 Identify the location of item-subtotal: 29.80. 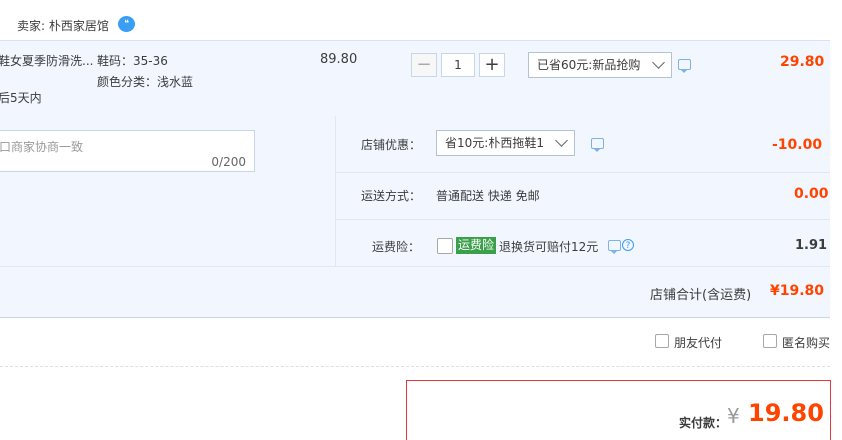
(802, 62).